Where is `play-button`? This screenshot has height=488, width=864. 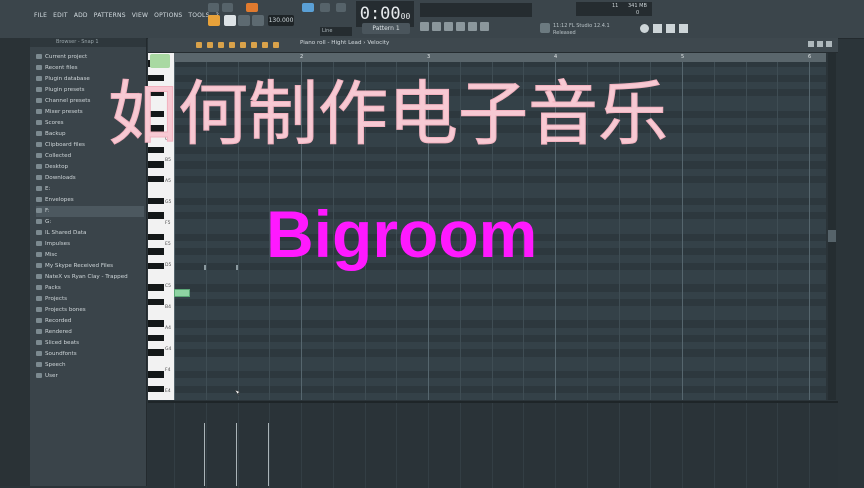
play-button is located at coordinates (230, 20).